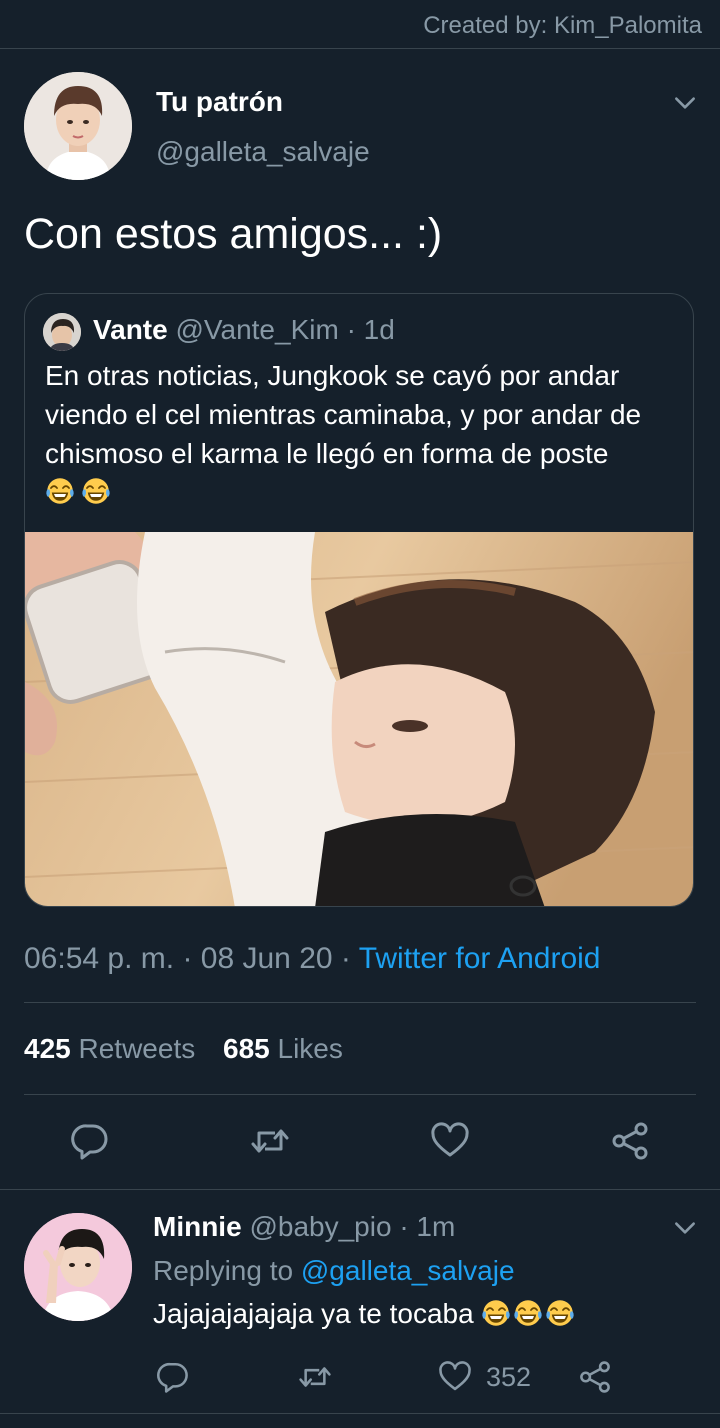 This screenshot has width=720, height=1428. What do you see at coordinates (130, 329) in the screenshot?
I see `quoted-display-name: Vante` at bounding box center [130, 329].